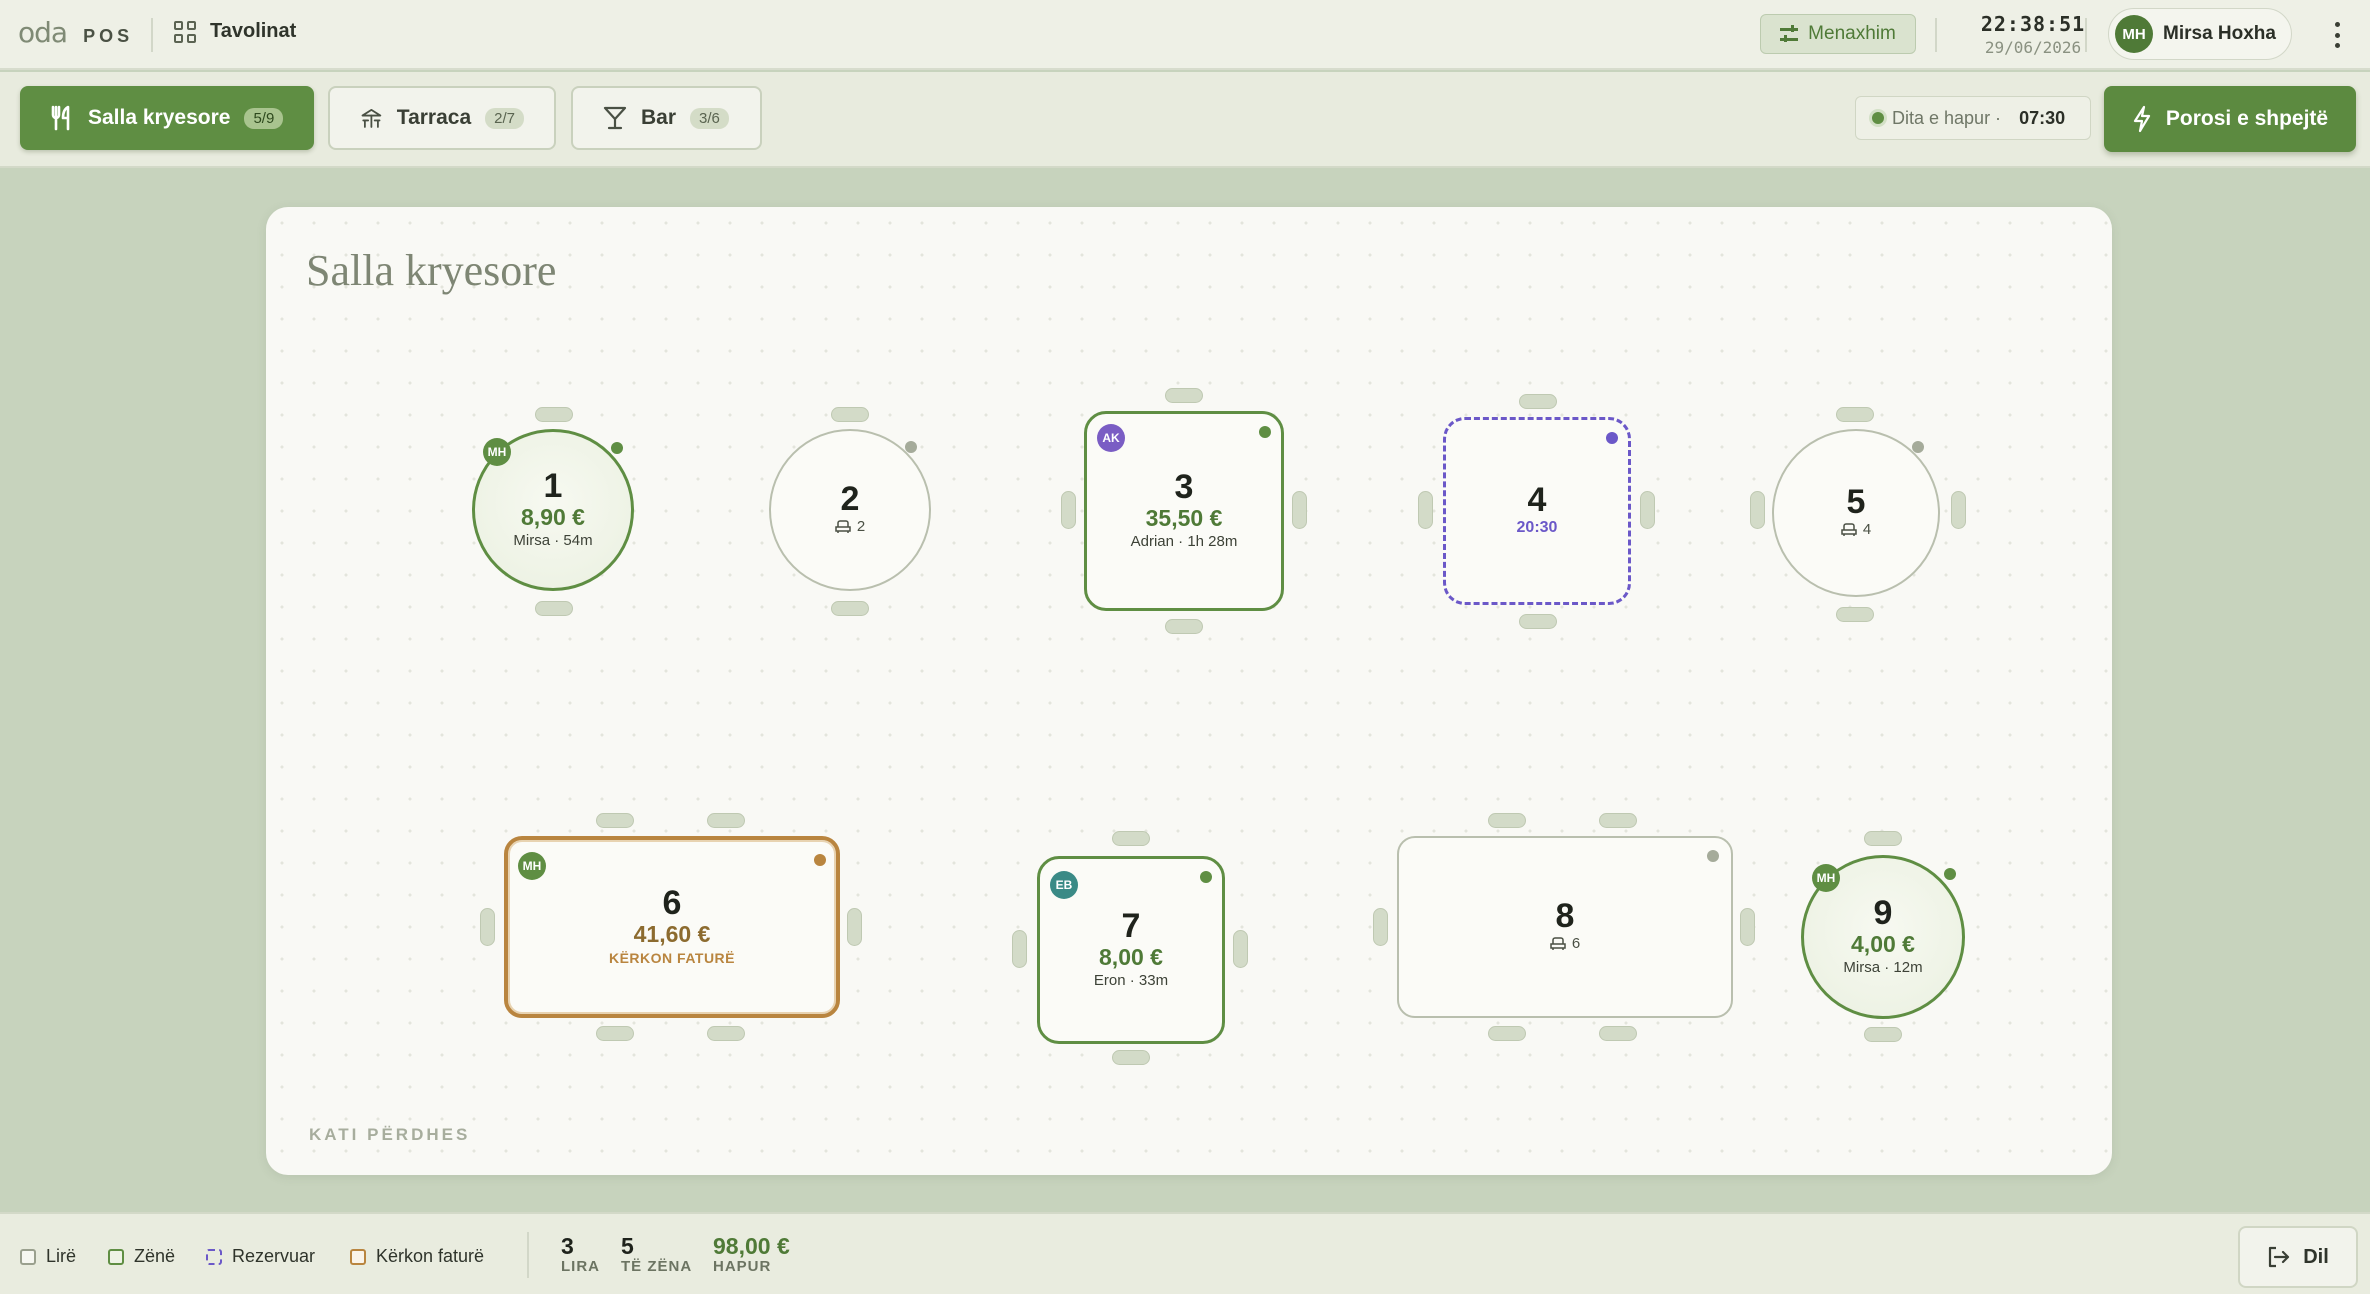 The width and height of the screenshot is (2370, 1294). Describe the element at coordinates (167, 118) in the screenshot. I see `tab-salla-kryesore: Salla kryesore 5/9` at that location.